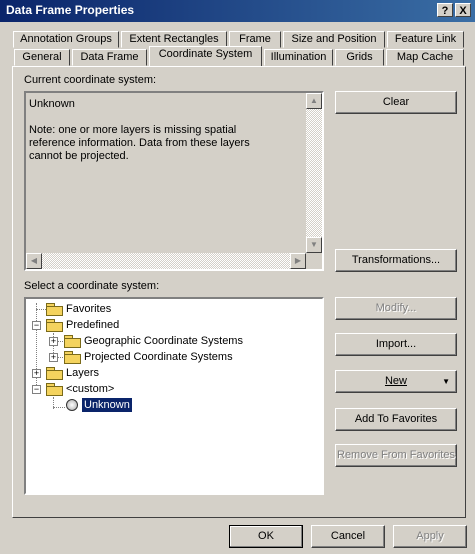 The width and height of the screenshot is (475, 554). What do you see at coordinates (396, 419) in the screenshot?
I see `add-to-favorites-button: Add To Favorites` at bounding box center [396, 419].